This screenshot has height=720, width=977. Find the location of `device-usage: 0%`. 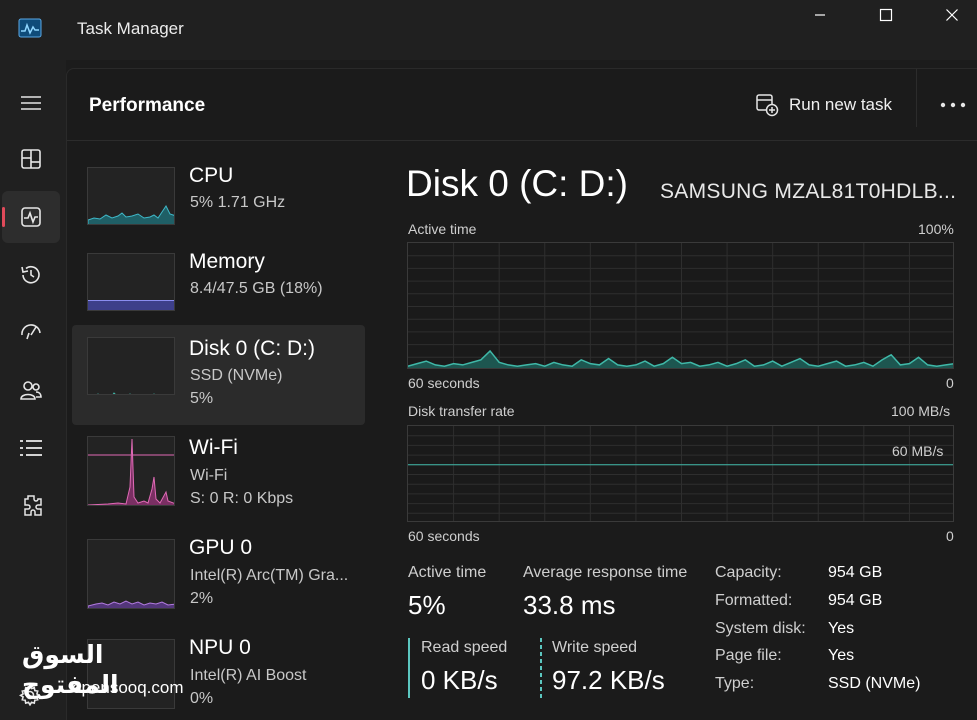

device-usage: 0% is located at coordinates (202, 698).